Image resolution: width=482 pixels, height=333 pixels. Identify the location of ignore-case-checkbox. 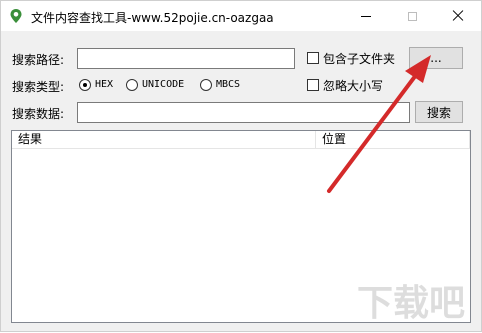
(313, 85).